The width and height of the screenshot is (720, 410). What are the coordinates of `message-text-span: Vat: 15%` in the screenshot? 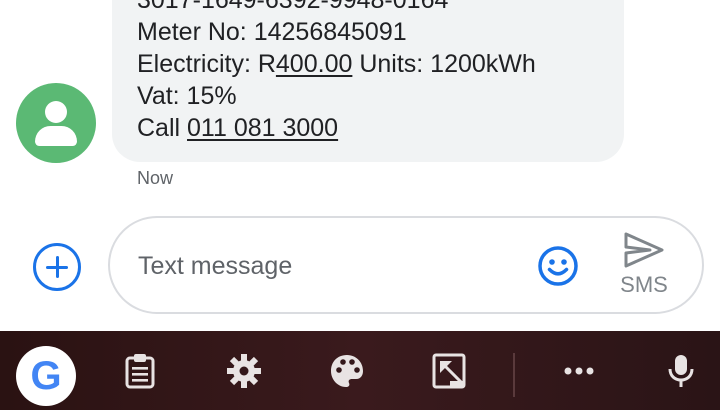 It's located at (187, 96).